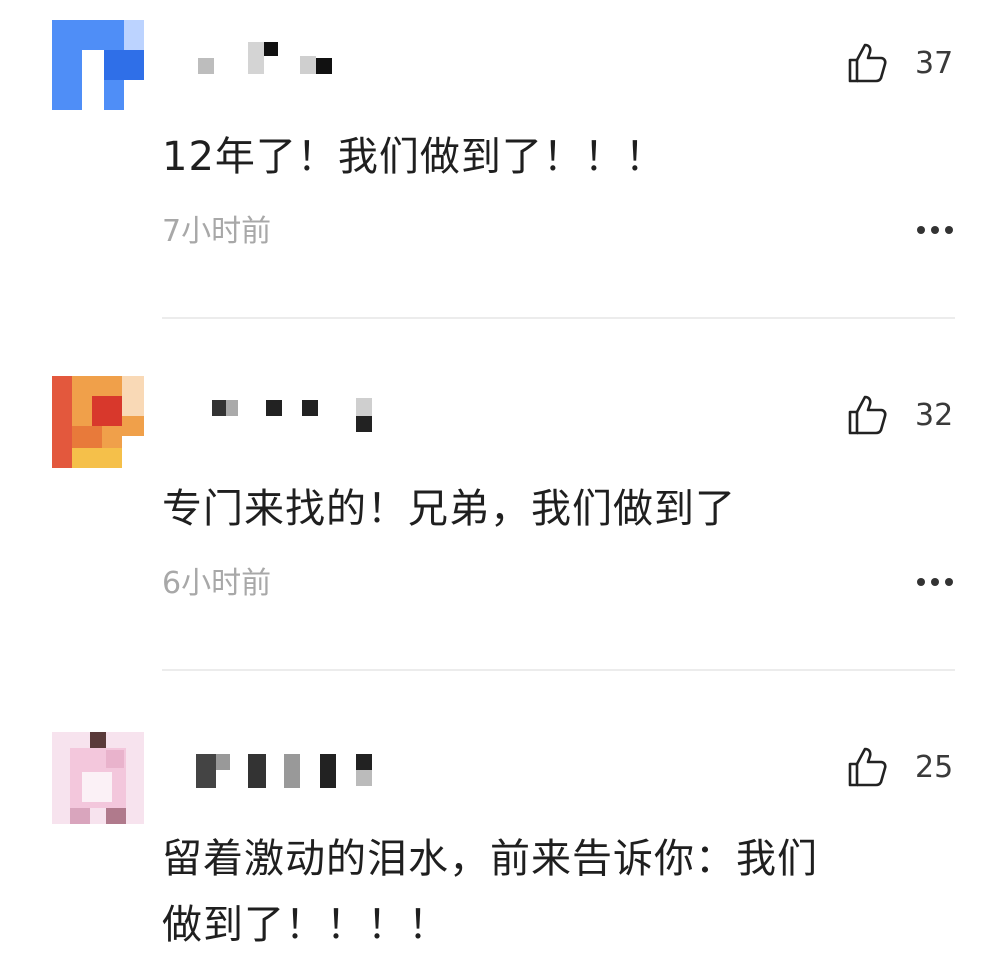 The image size is (1000, 978). I want to click on like-count: 32, so click(934, 415).